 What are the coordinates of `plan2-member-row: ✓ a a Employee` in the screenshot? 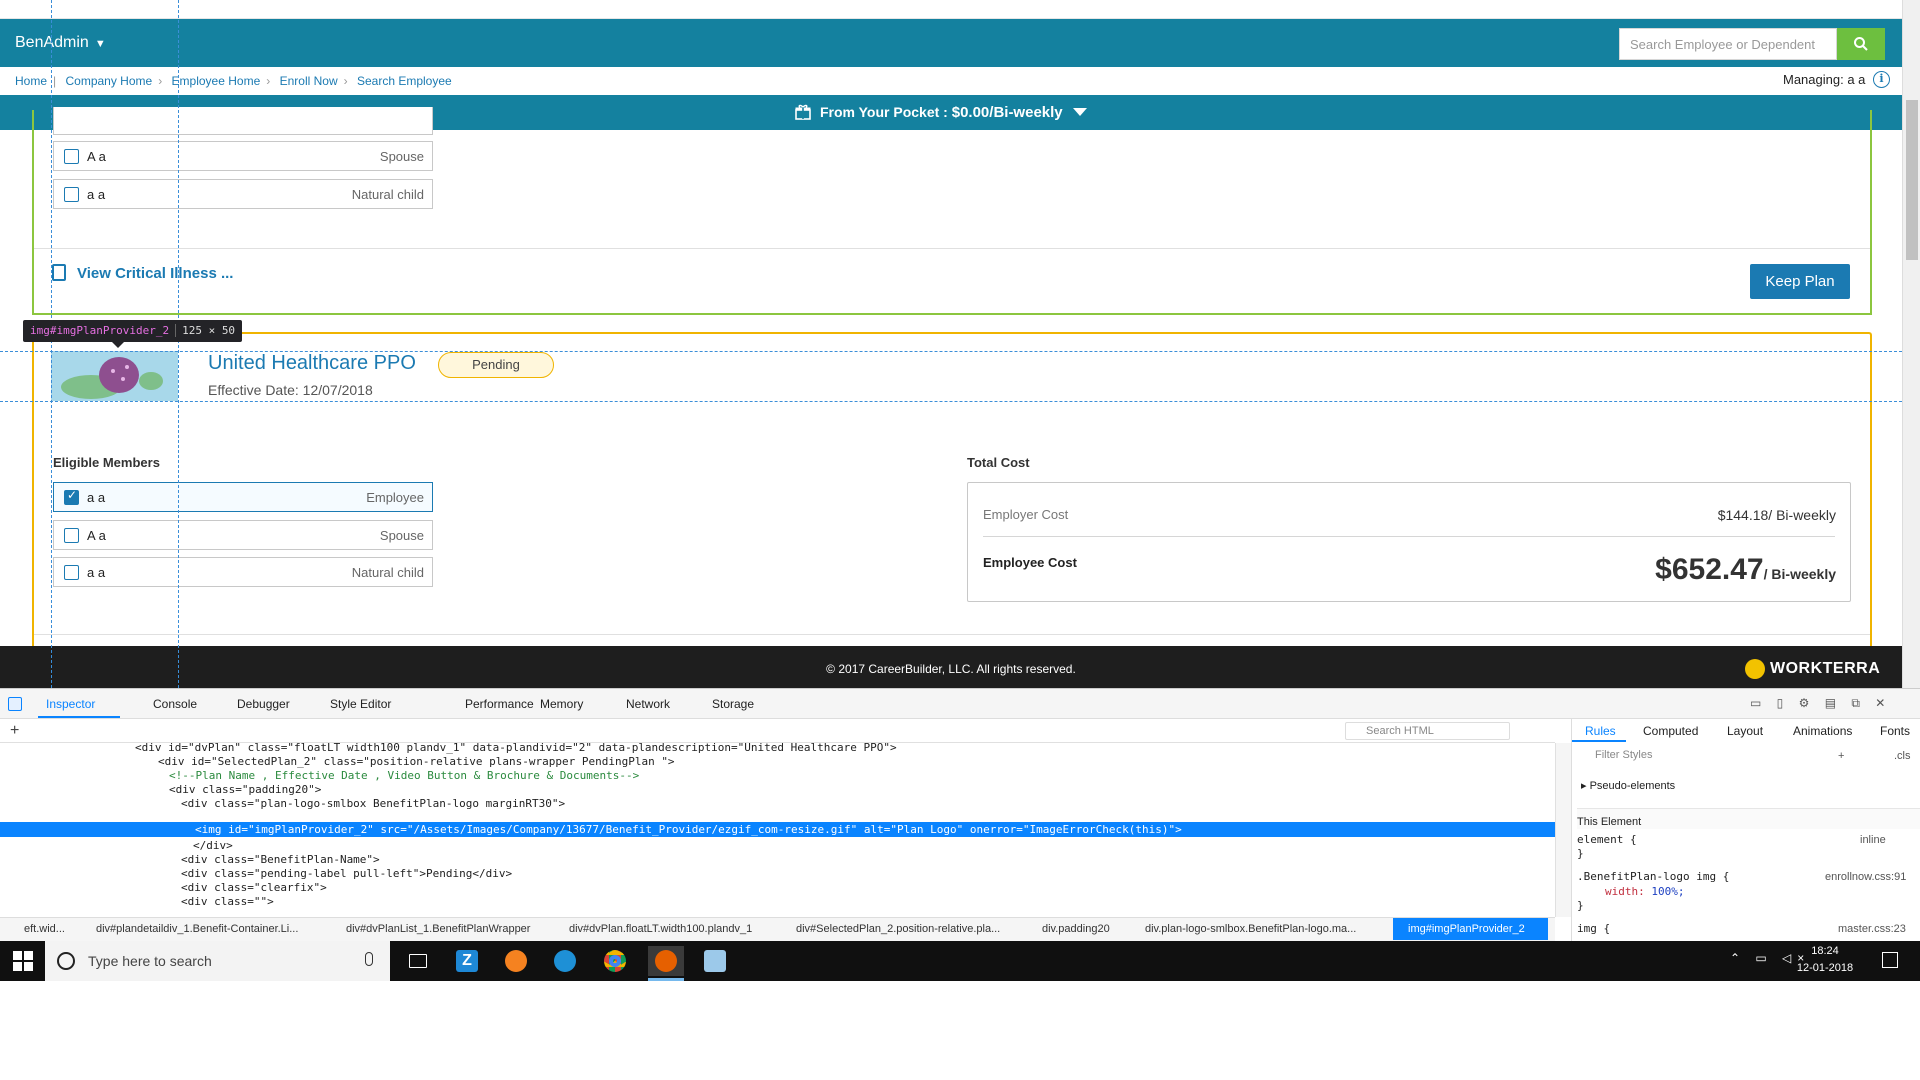 It's located at (243, 497).